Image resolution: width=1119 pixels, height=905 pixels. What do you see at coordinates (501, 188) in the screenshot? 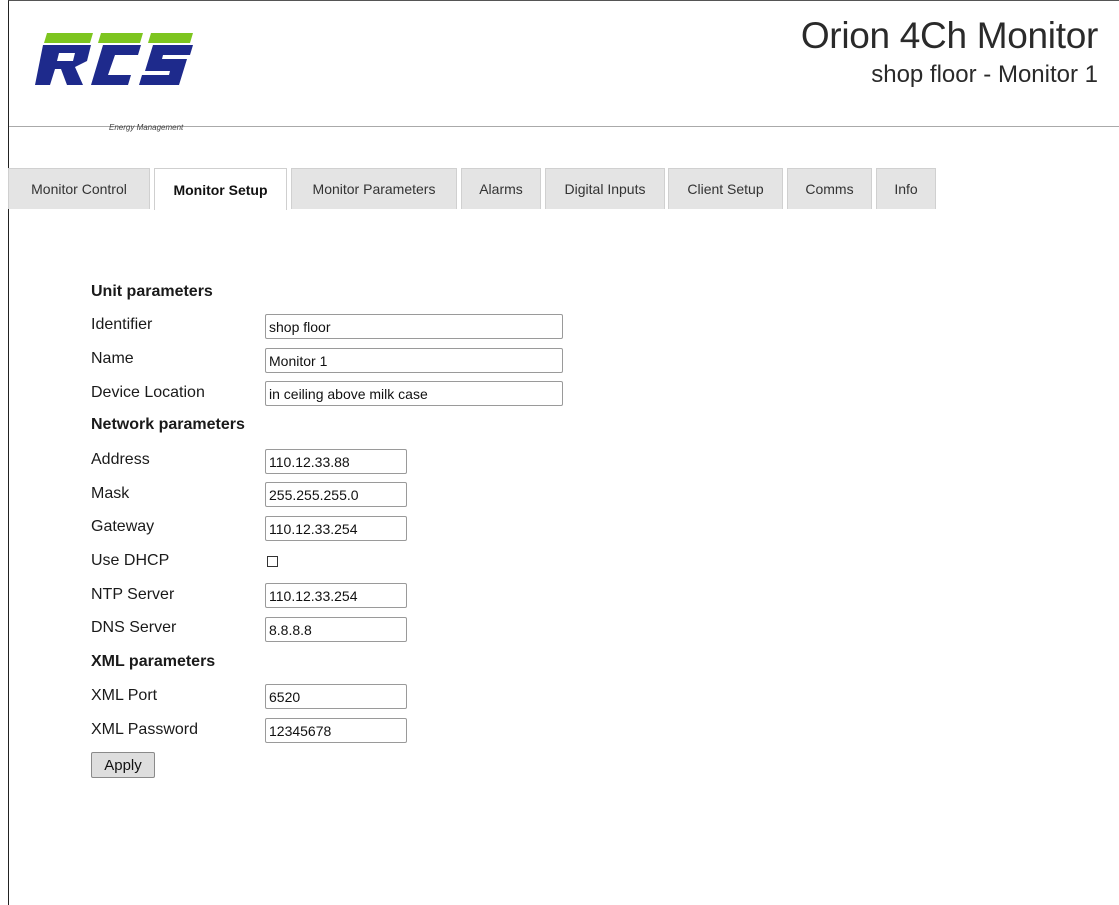
I see `tab-alarms: Alarms` at bounding box center [501, 188].